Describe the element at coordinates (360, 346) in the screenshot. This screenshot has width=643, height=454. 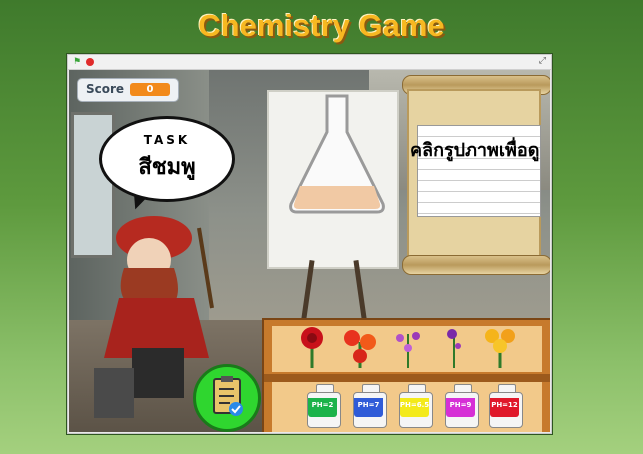
I see `red-flower-icon` at that location.